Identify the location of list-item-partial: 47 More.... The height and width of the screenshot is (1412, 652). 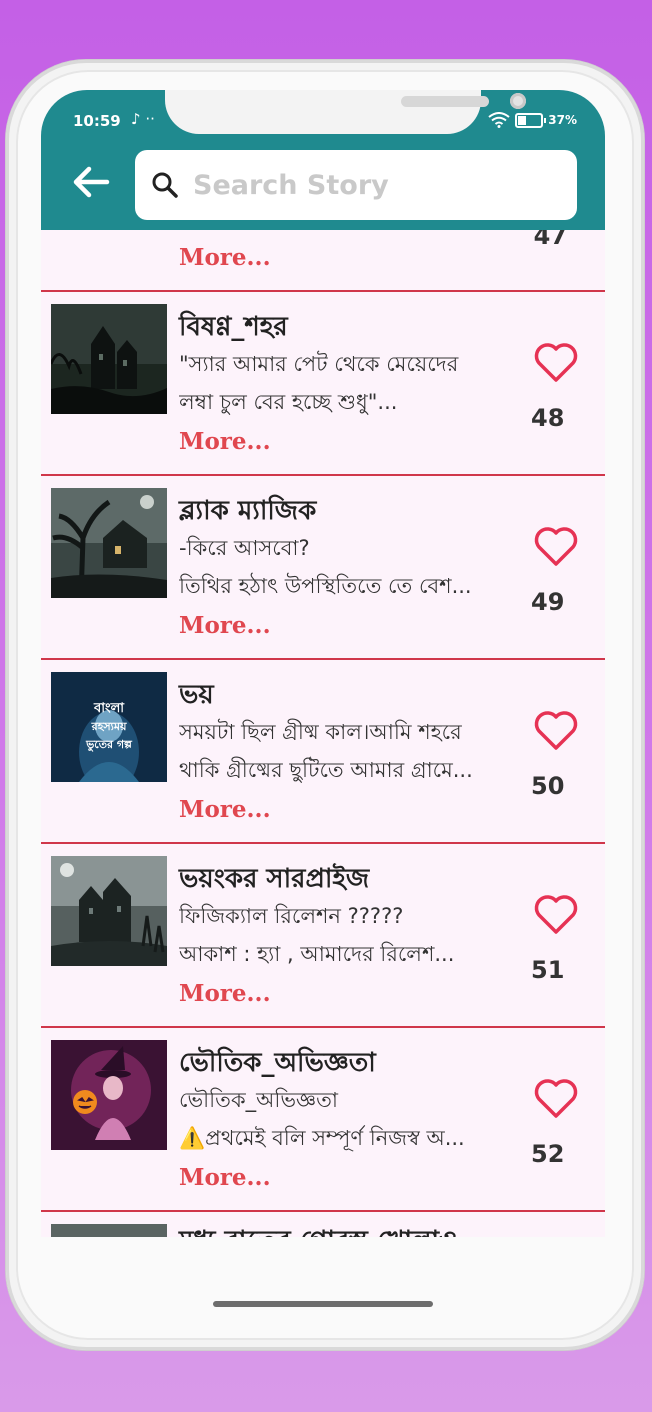
(323, 261).